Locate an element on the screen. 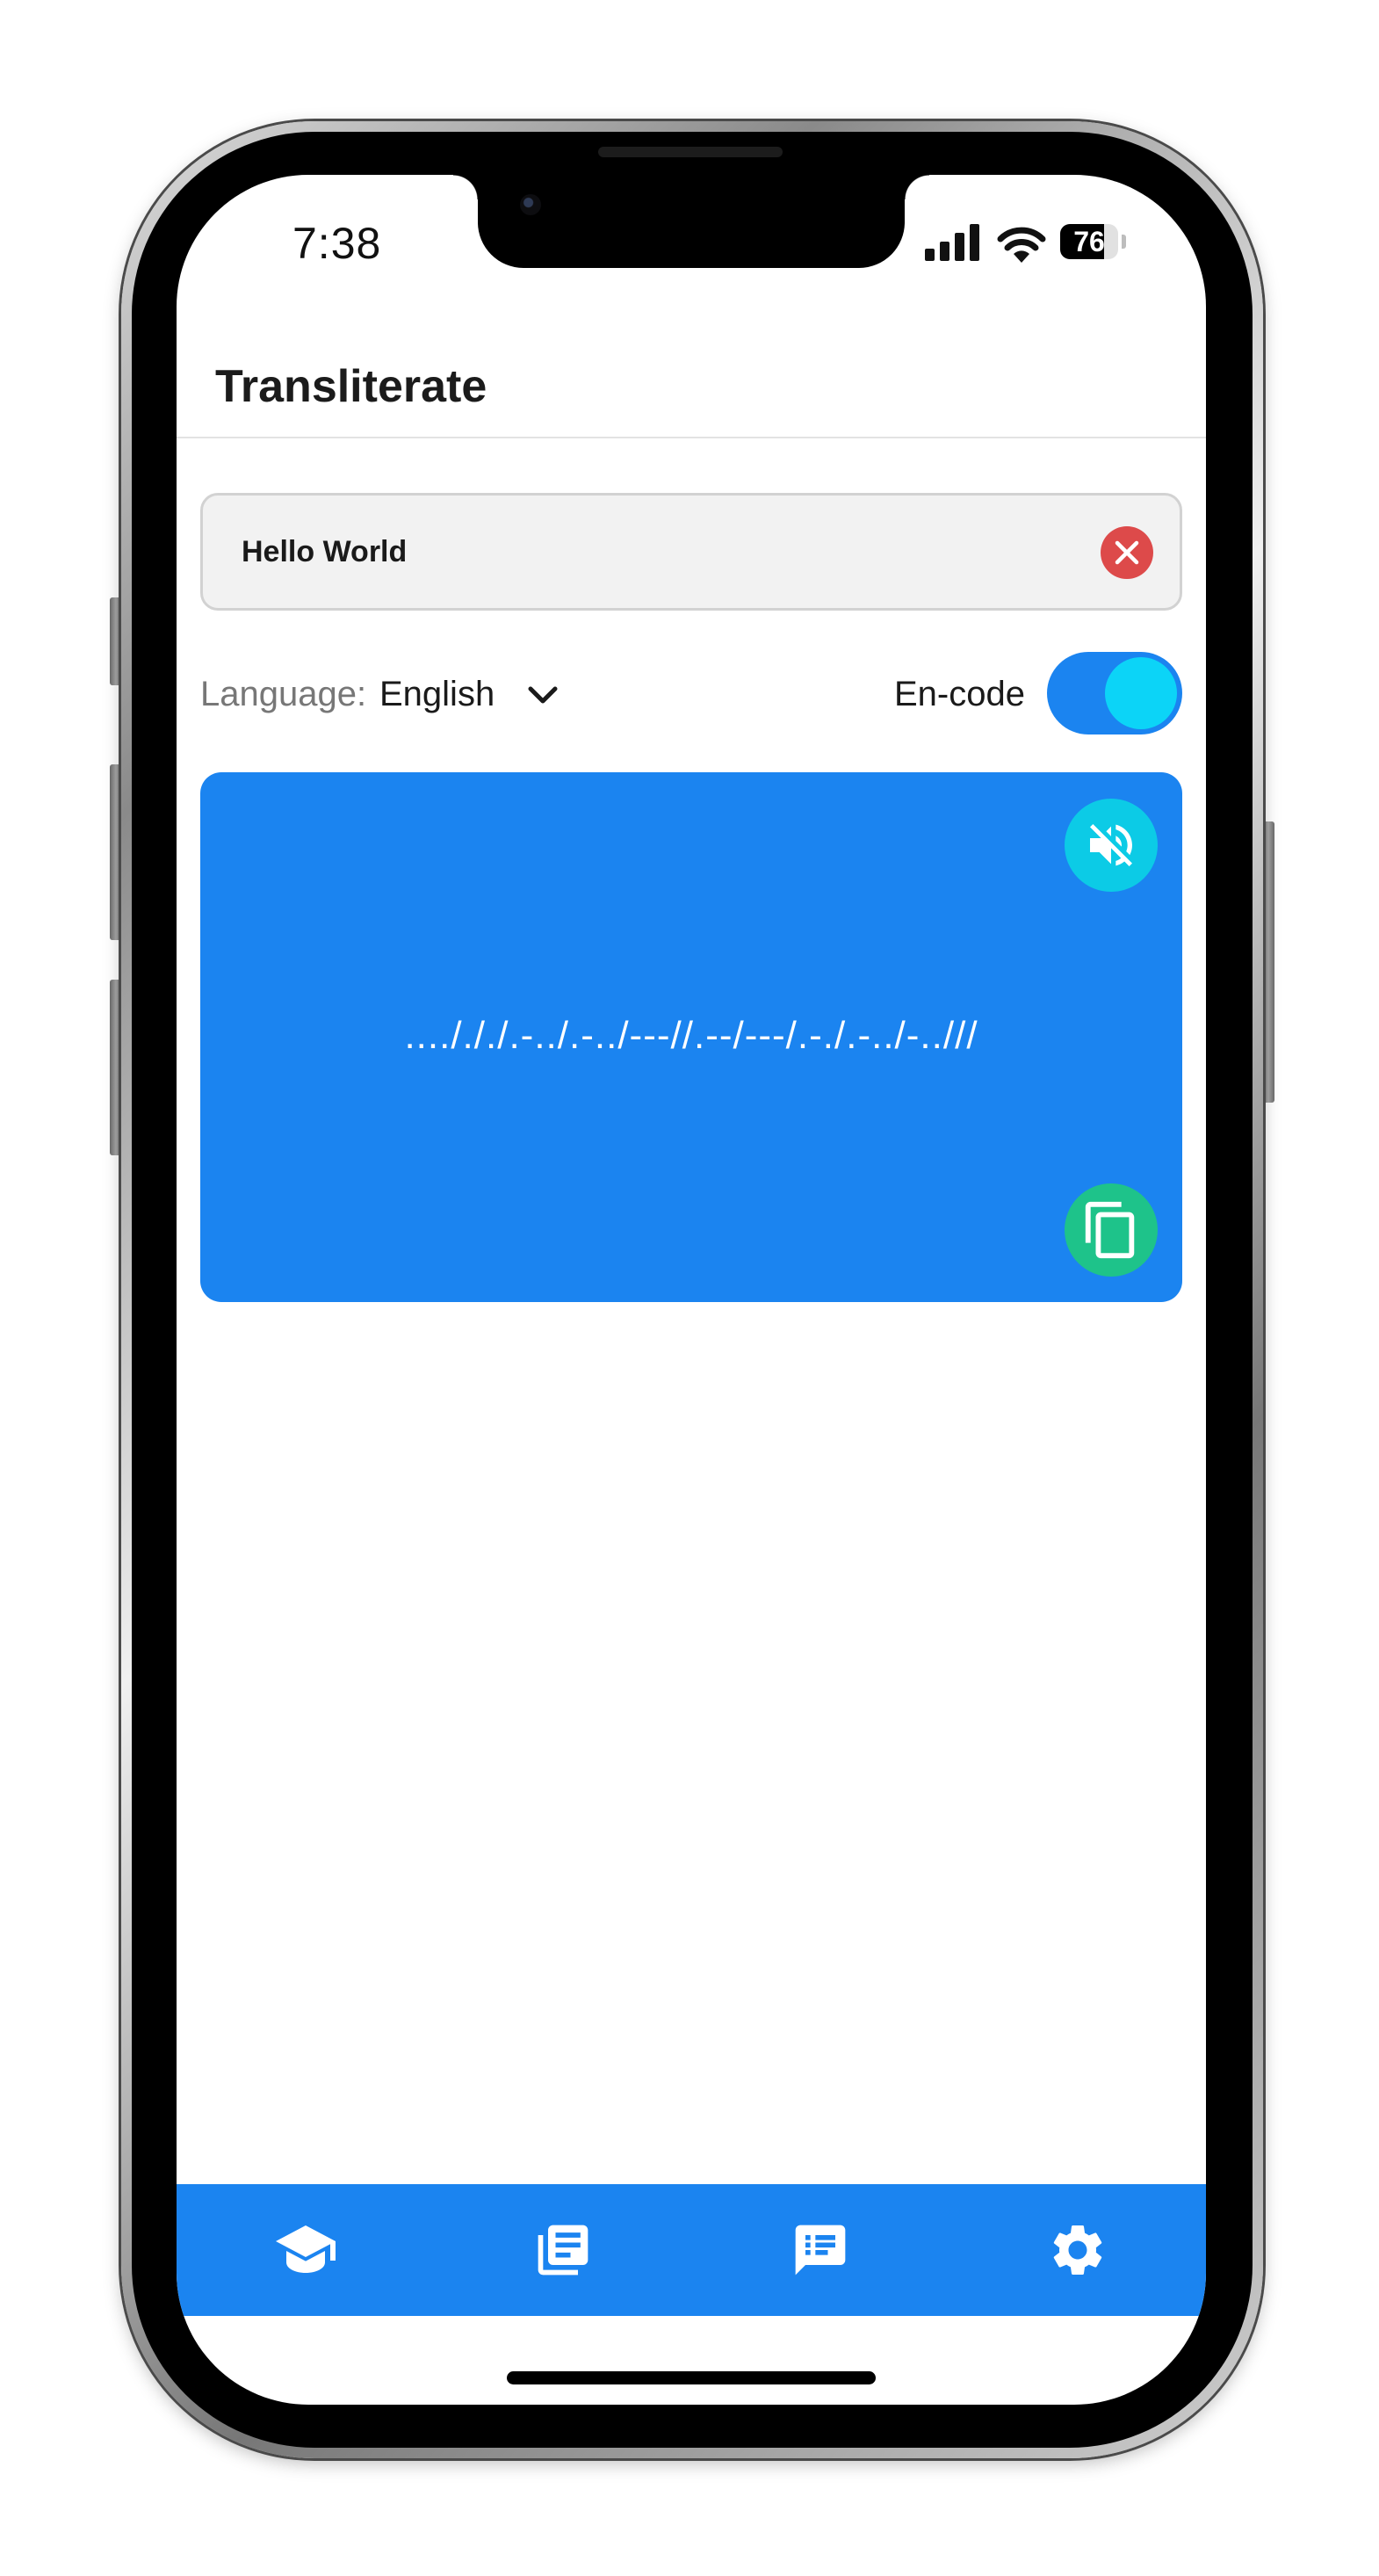  nav-item-articles is located at coordinates (563, 2250).